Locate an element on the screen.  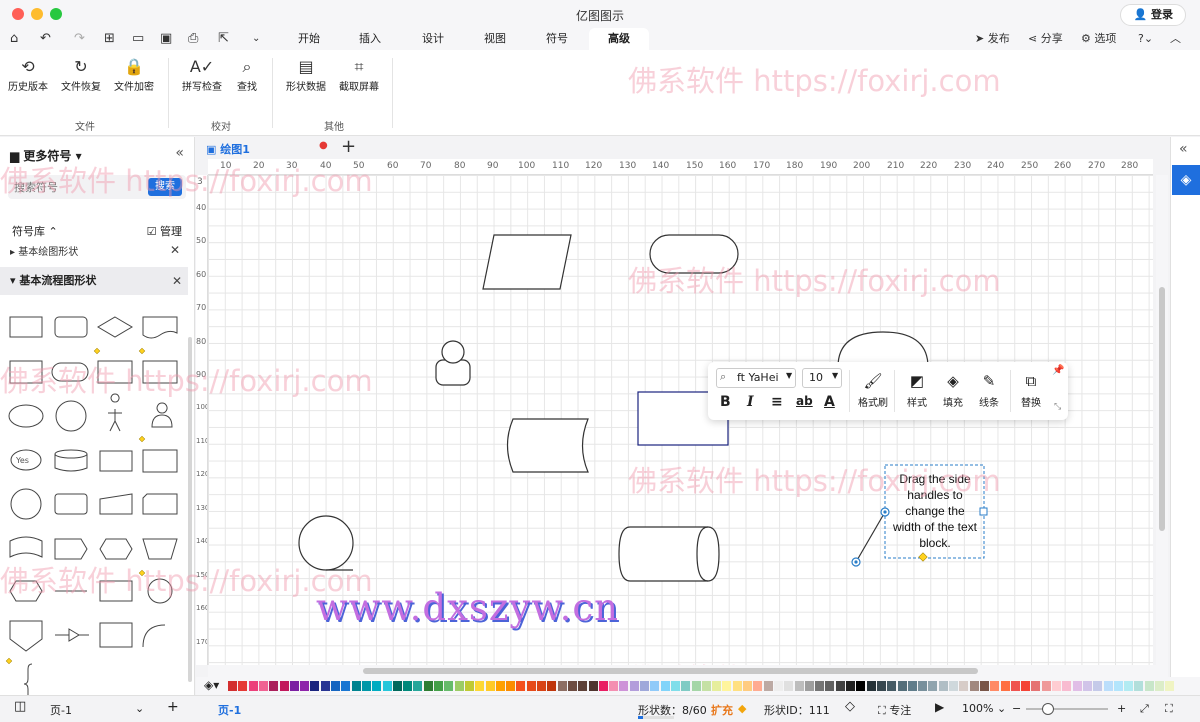
horizontal-scrollbar is located at coordinates (688, 671).